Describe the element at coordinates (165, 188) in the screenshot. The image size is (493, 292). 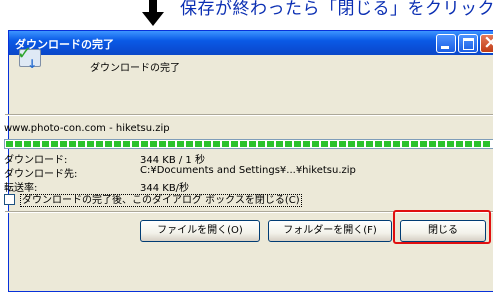
I see `transfer-rate-value: 344 KB/秒` at that location.